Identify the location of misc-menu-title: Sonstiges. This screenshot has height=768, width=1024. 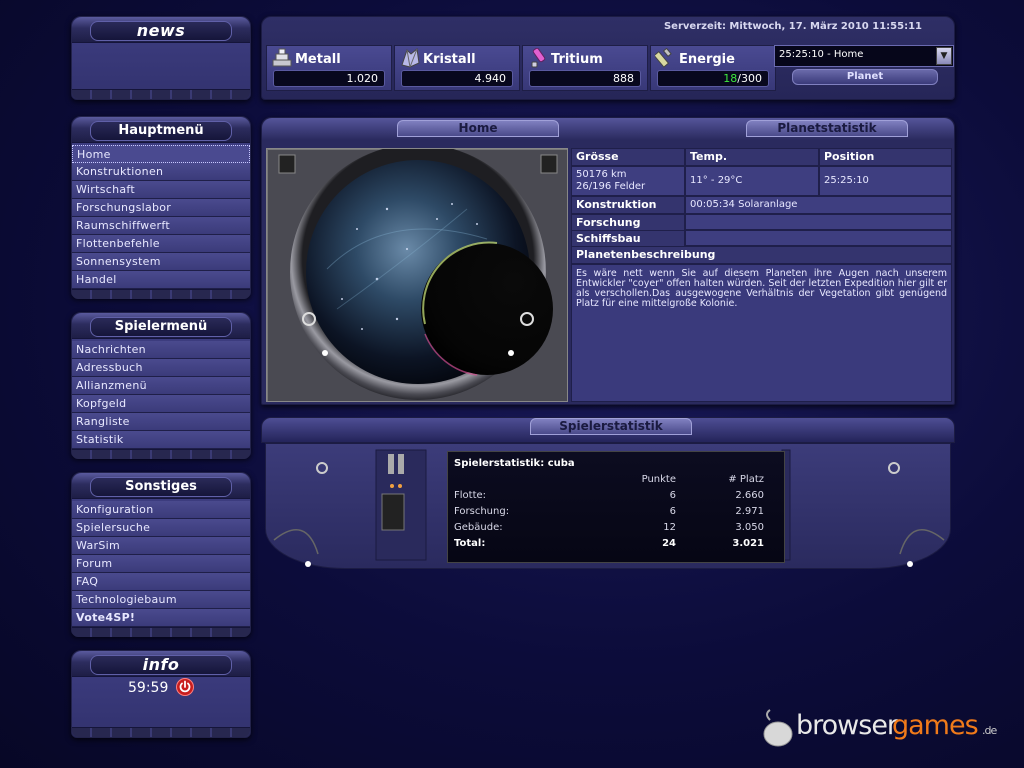
(161, 487).